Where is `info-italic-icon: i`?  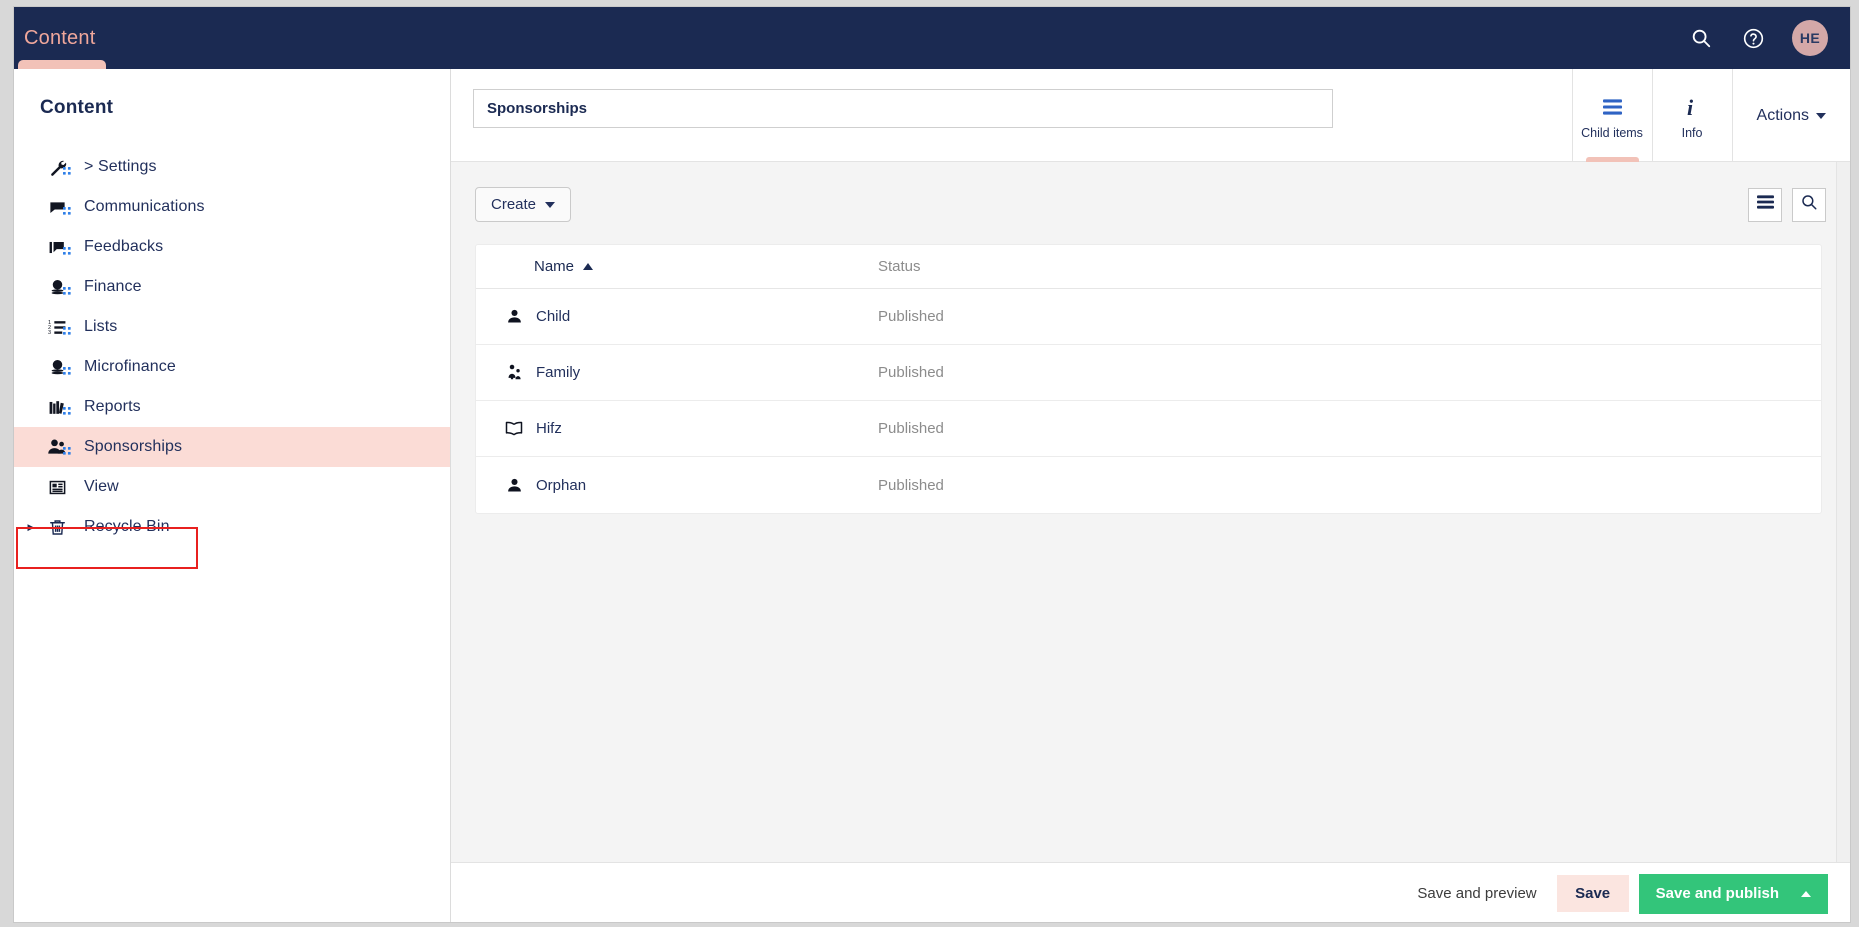
info-italic-icon: i is located at coordinates (1692, 107).